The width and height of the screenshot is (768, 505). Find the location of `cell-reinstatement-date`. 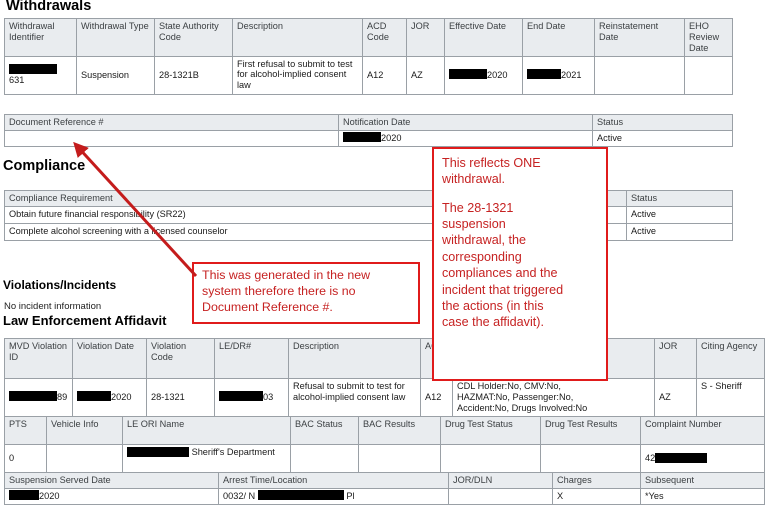

cell-reinstatement-date is located at coordinates (639, 75).